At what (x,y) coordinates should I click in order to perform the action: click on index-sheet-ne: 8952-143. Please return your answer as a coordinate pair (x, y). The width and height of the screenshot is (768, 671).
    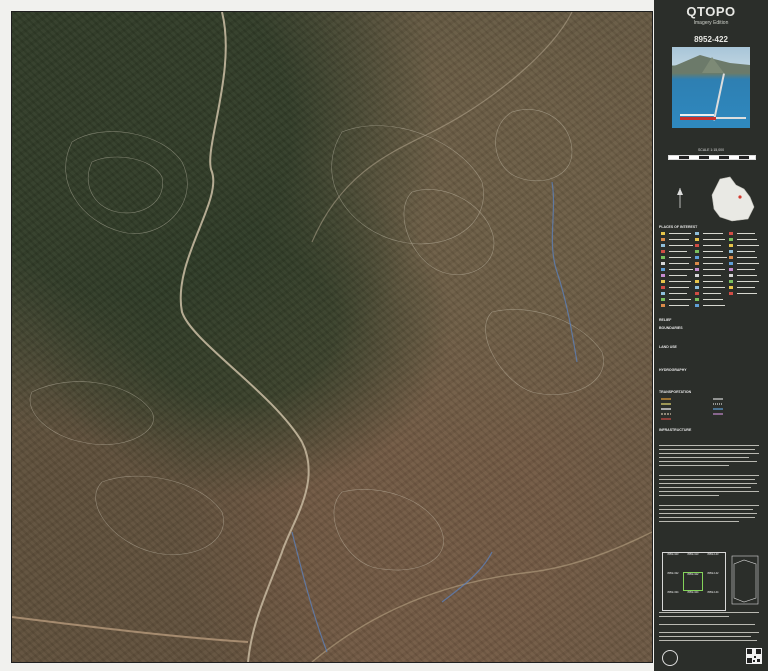
    Looking at the image, I should click on (713, 562).